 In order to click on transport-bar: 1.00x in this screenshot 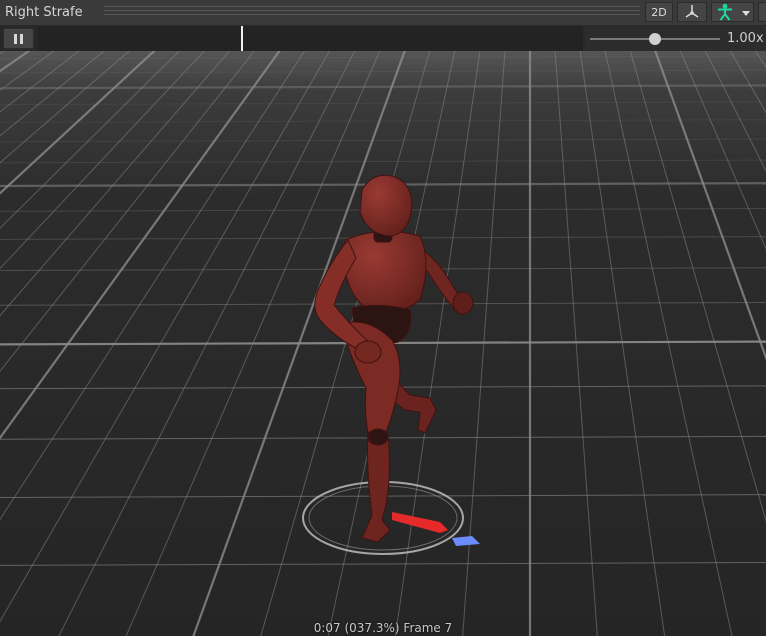, I will do `click(383, 38)`.